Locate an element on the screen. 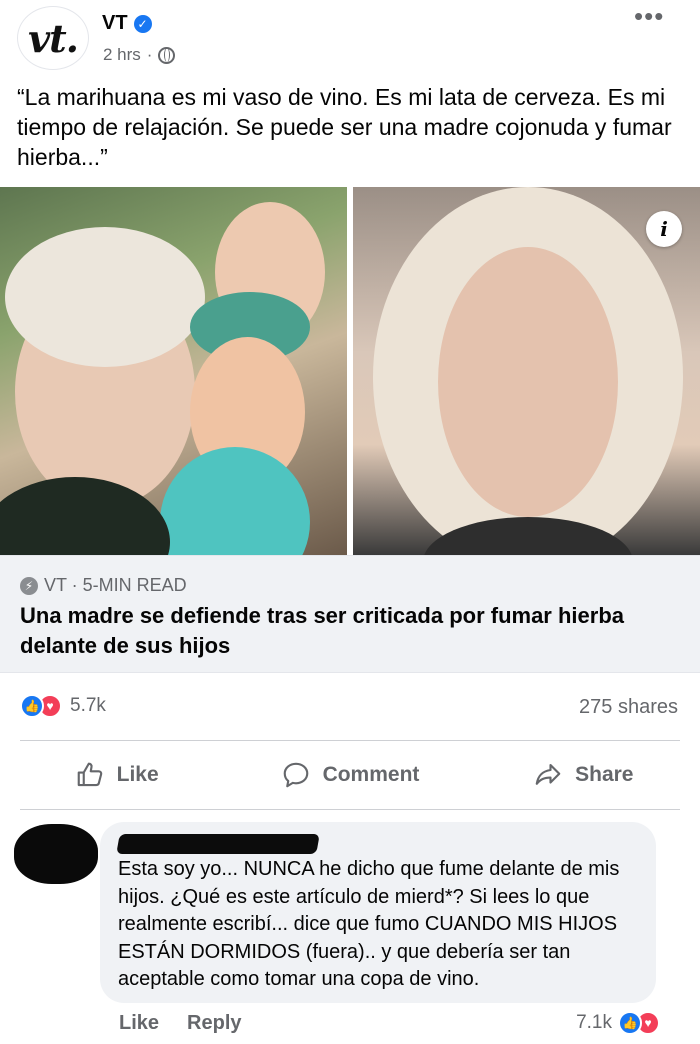 The height and width of the screenshot is (1044, 700). page-name-label: VT is located at coordinates (115, 23).